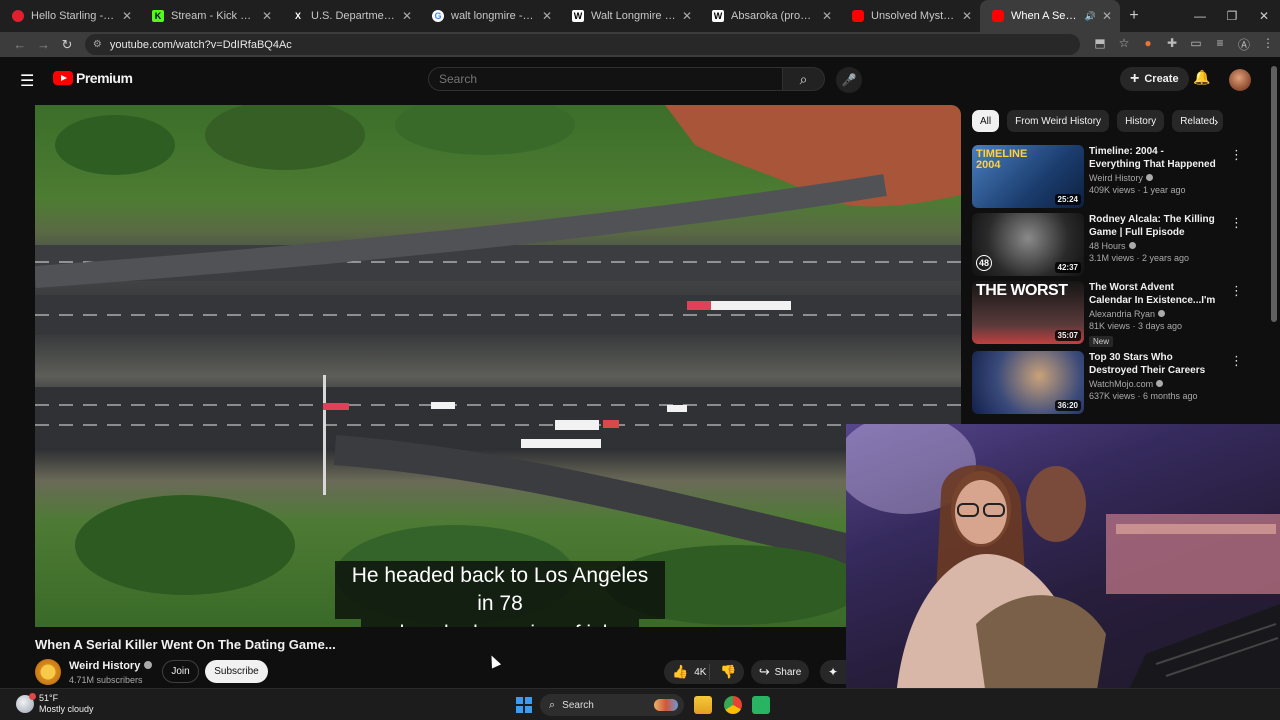 This screenshot has height=720, width=1280. Describe the element at coordinates (1201, 77) in the screenshot. I see `notifications-bell-icon: 🔔` at that location.